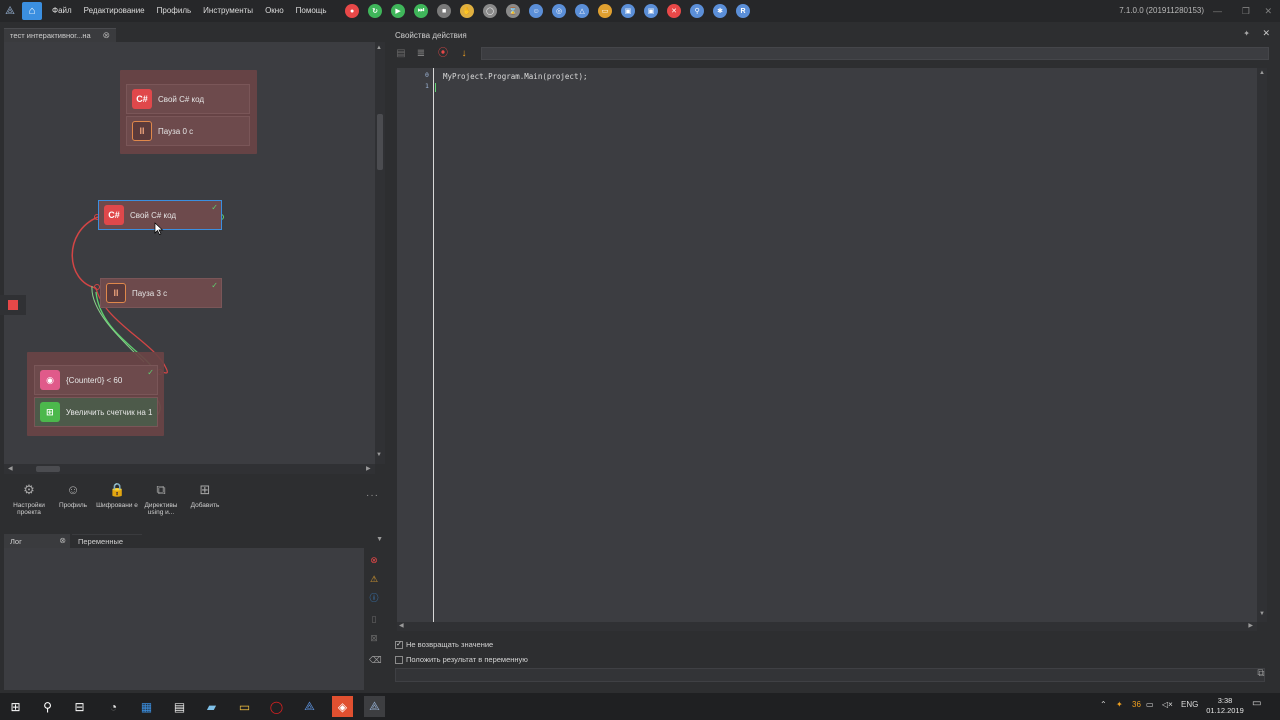 Image resolution: width=1280 pixels, height=720 pixels. I want to click on list-icon: ≣, so click(421, 54).